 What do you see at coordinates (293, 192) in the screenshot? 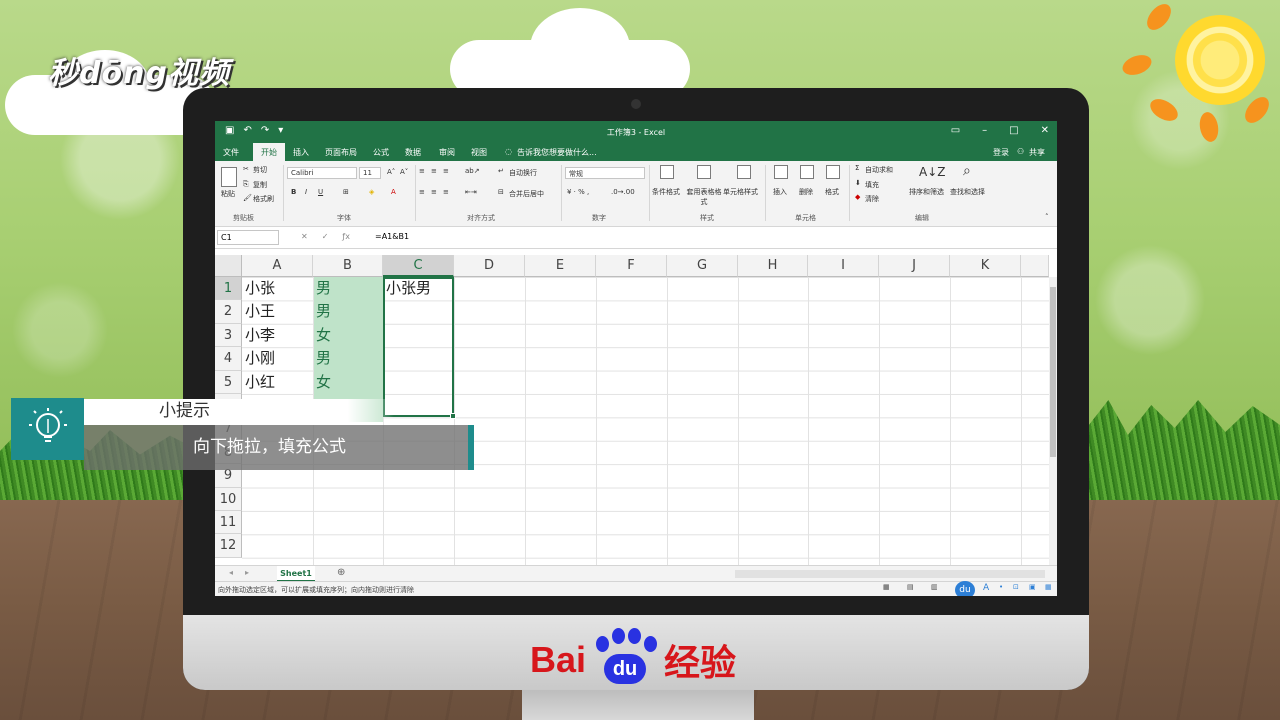
I see `bold-button: B` at bounding box center [293, 192].